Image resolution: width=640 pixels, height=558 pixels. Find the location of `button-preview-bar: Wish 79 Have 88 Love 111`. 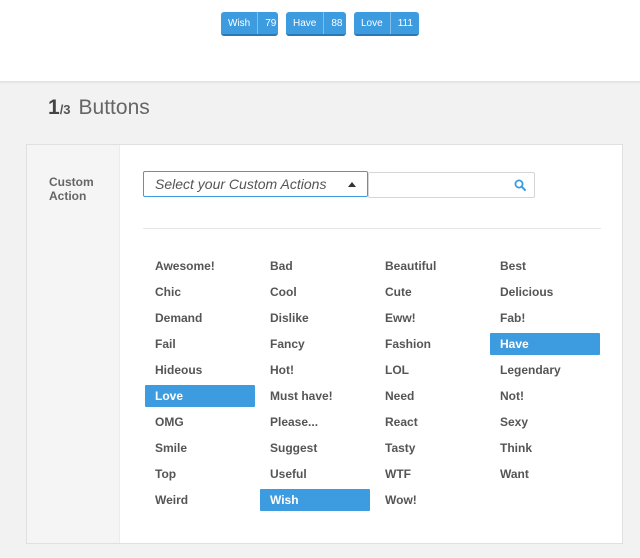

button-preview-bar: Wish 79 Have 88 Love 111 is located at coordinates (320, 41).